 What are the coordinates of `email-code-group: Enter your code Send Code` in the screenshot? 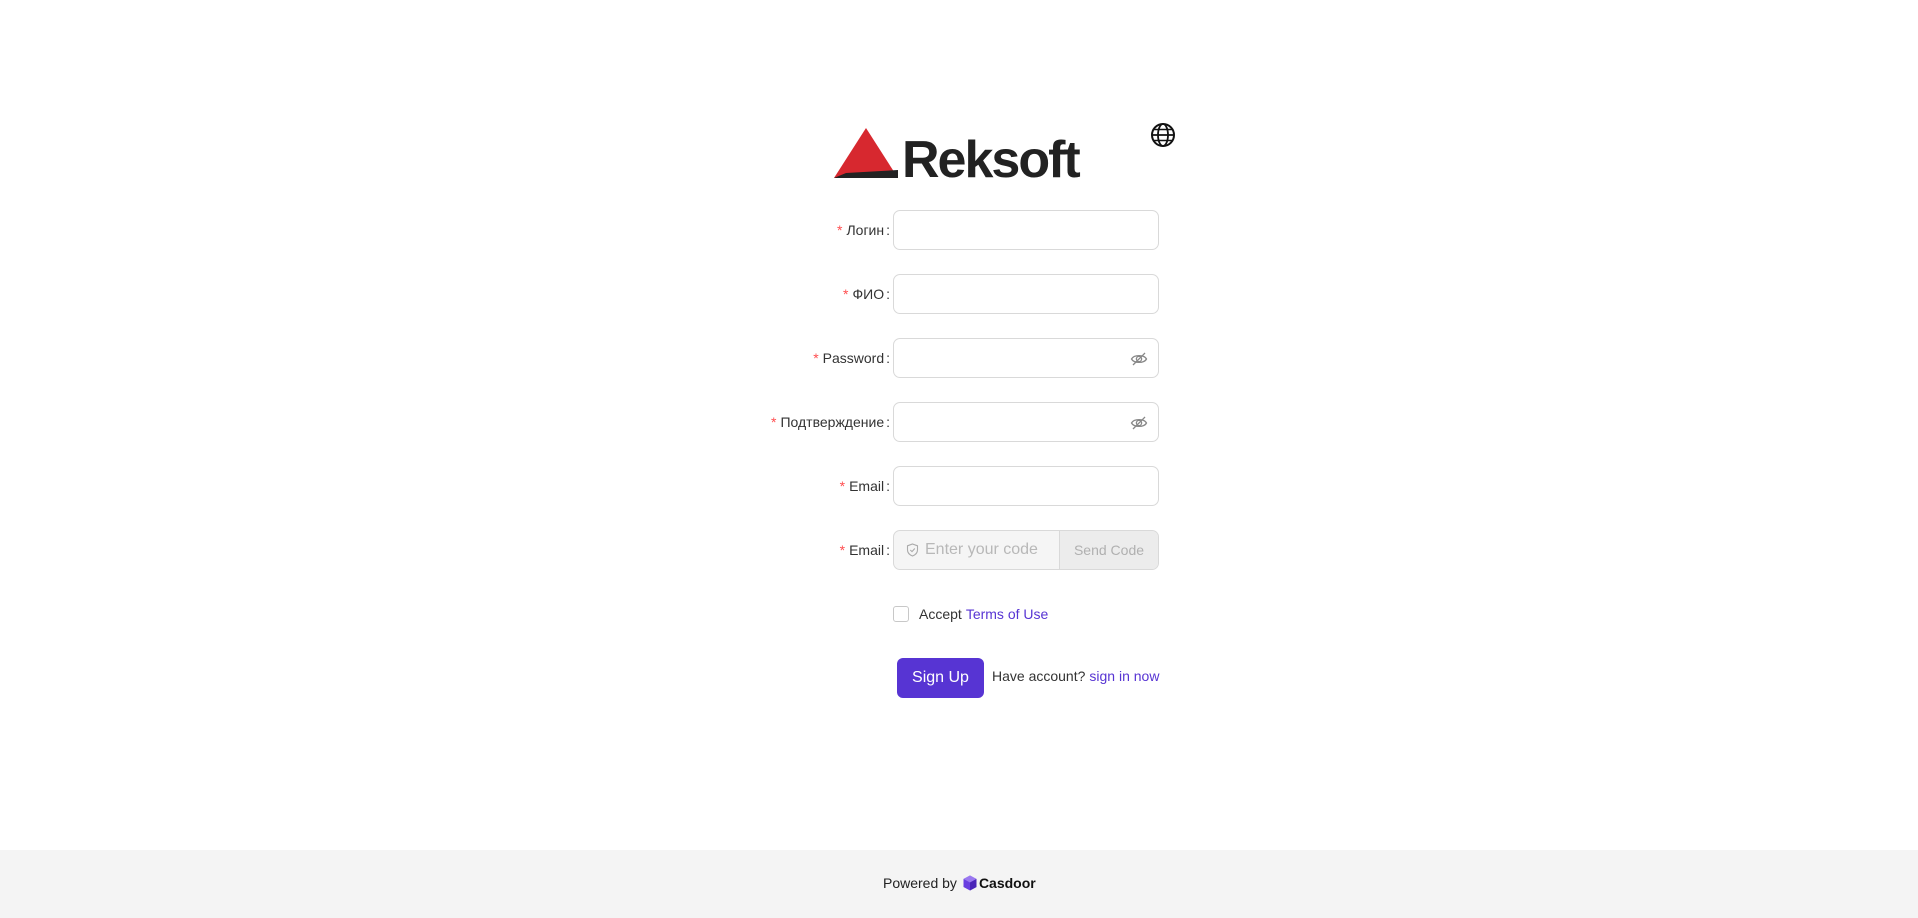 It's located at (1026, 550).